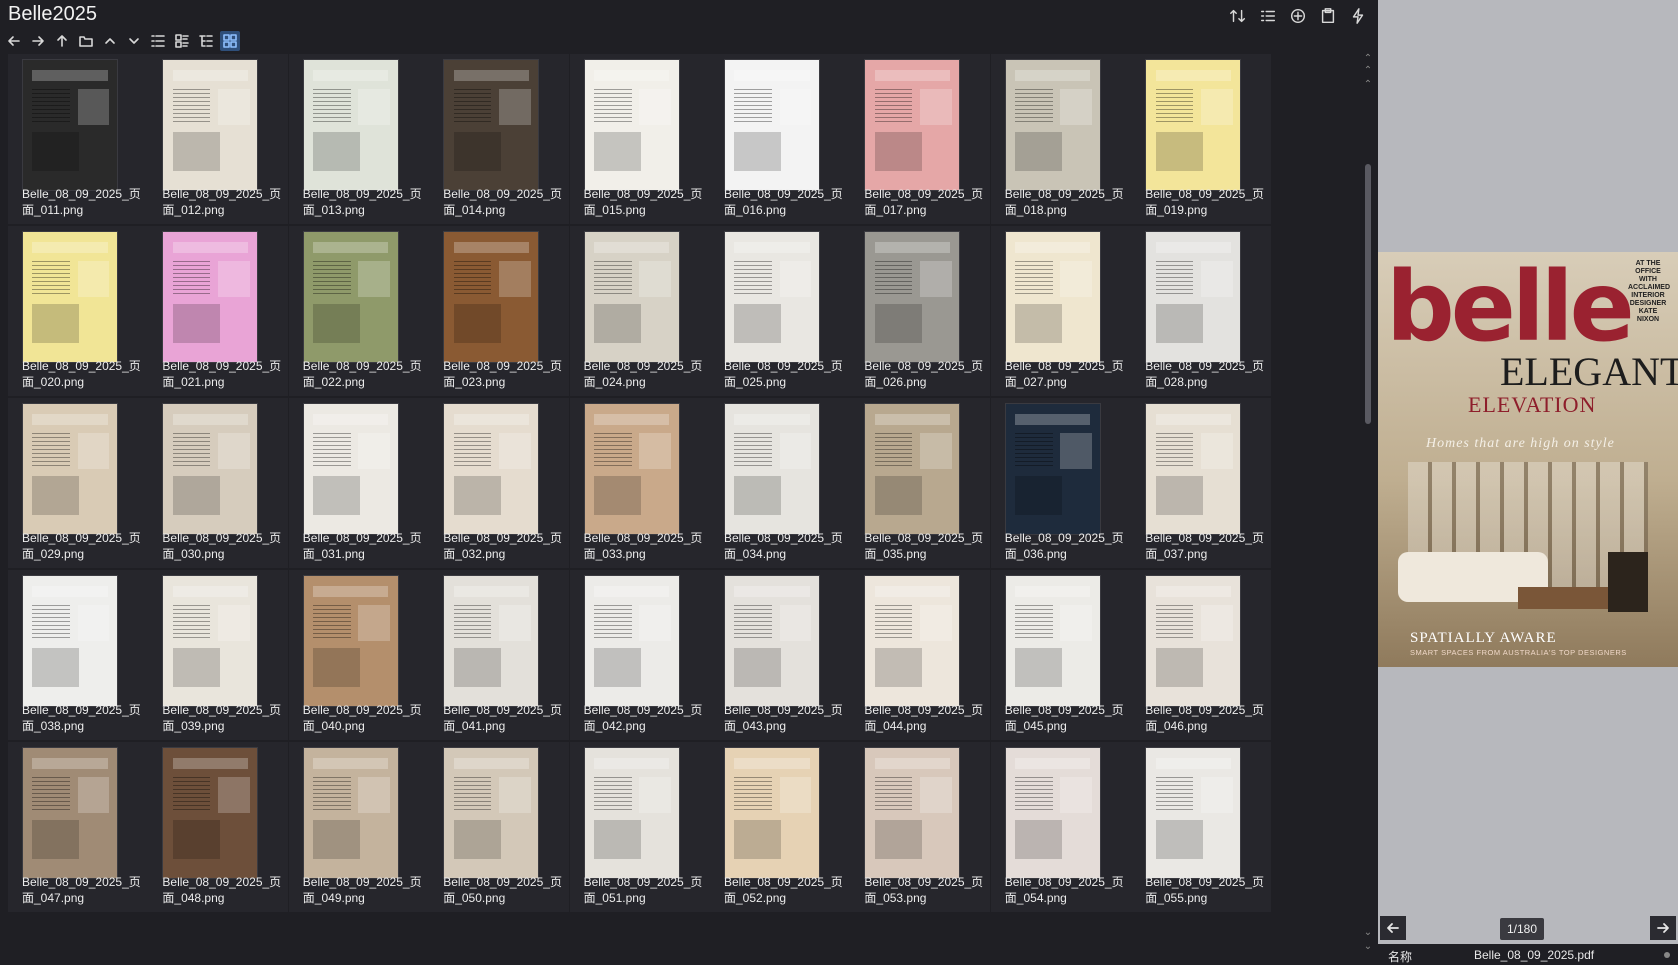 The image size is (1678, 965). I want to click on file-tile: Belle_08_09_2025_页面_013.png, so click(358, 139).